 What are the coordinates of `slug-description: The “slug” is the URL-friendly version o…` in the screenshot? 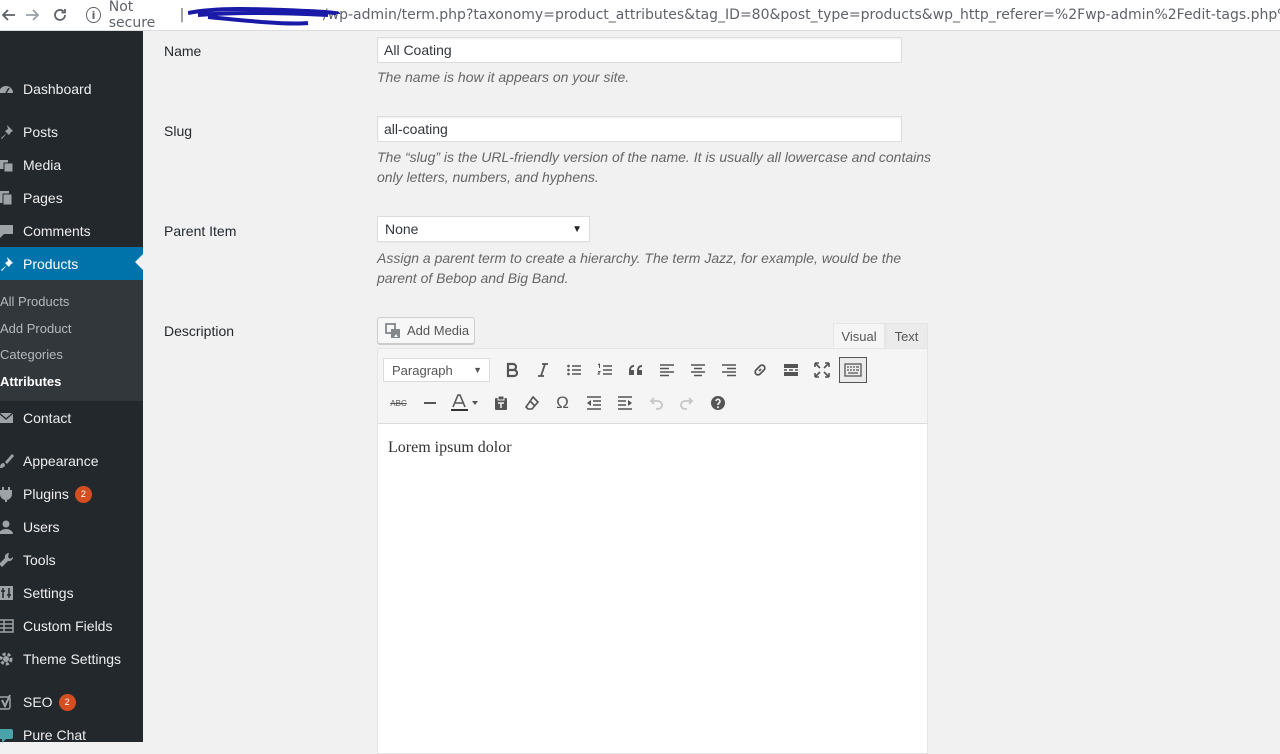 It's located at (654, 167).